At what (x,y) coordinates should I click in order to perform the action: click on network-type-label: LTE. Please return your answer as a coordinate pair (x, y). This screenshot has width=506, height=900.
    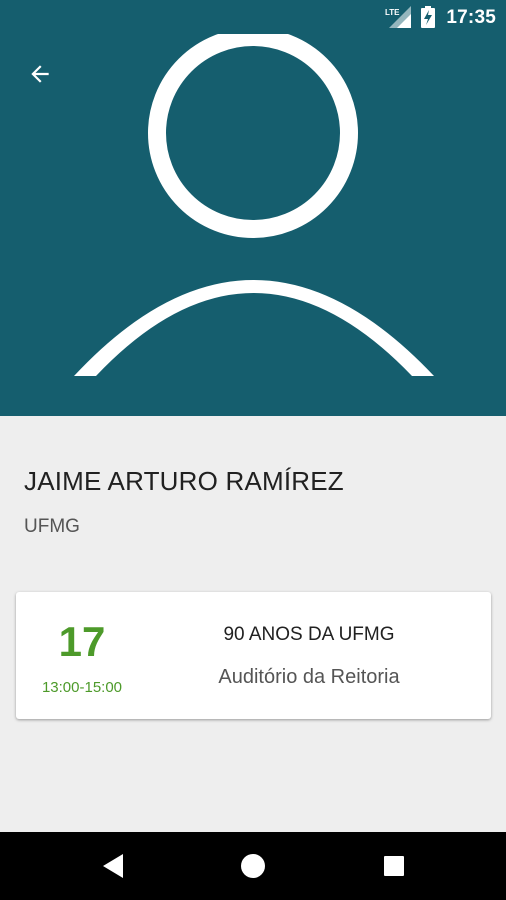
    Looking at the image, I should click on (392, 12).